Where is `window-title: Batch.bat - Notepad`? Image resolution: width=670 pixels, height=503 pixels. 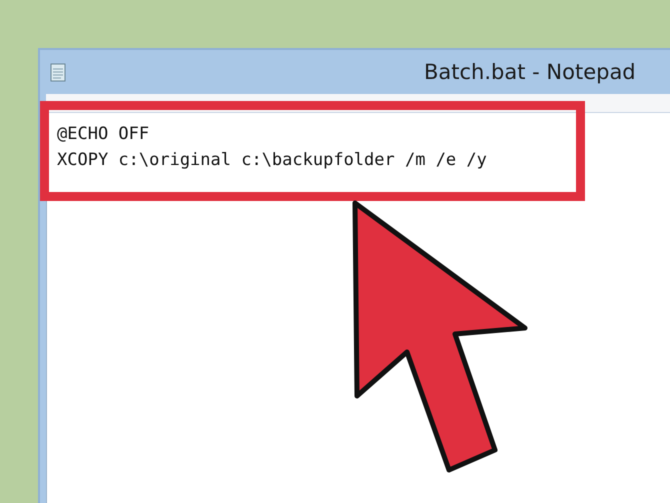 window-title: Batch.bat - Notepad is located at coordinates (530, 72).